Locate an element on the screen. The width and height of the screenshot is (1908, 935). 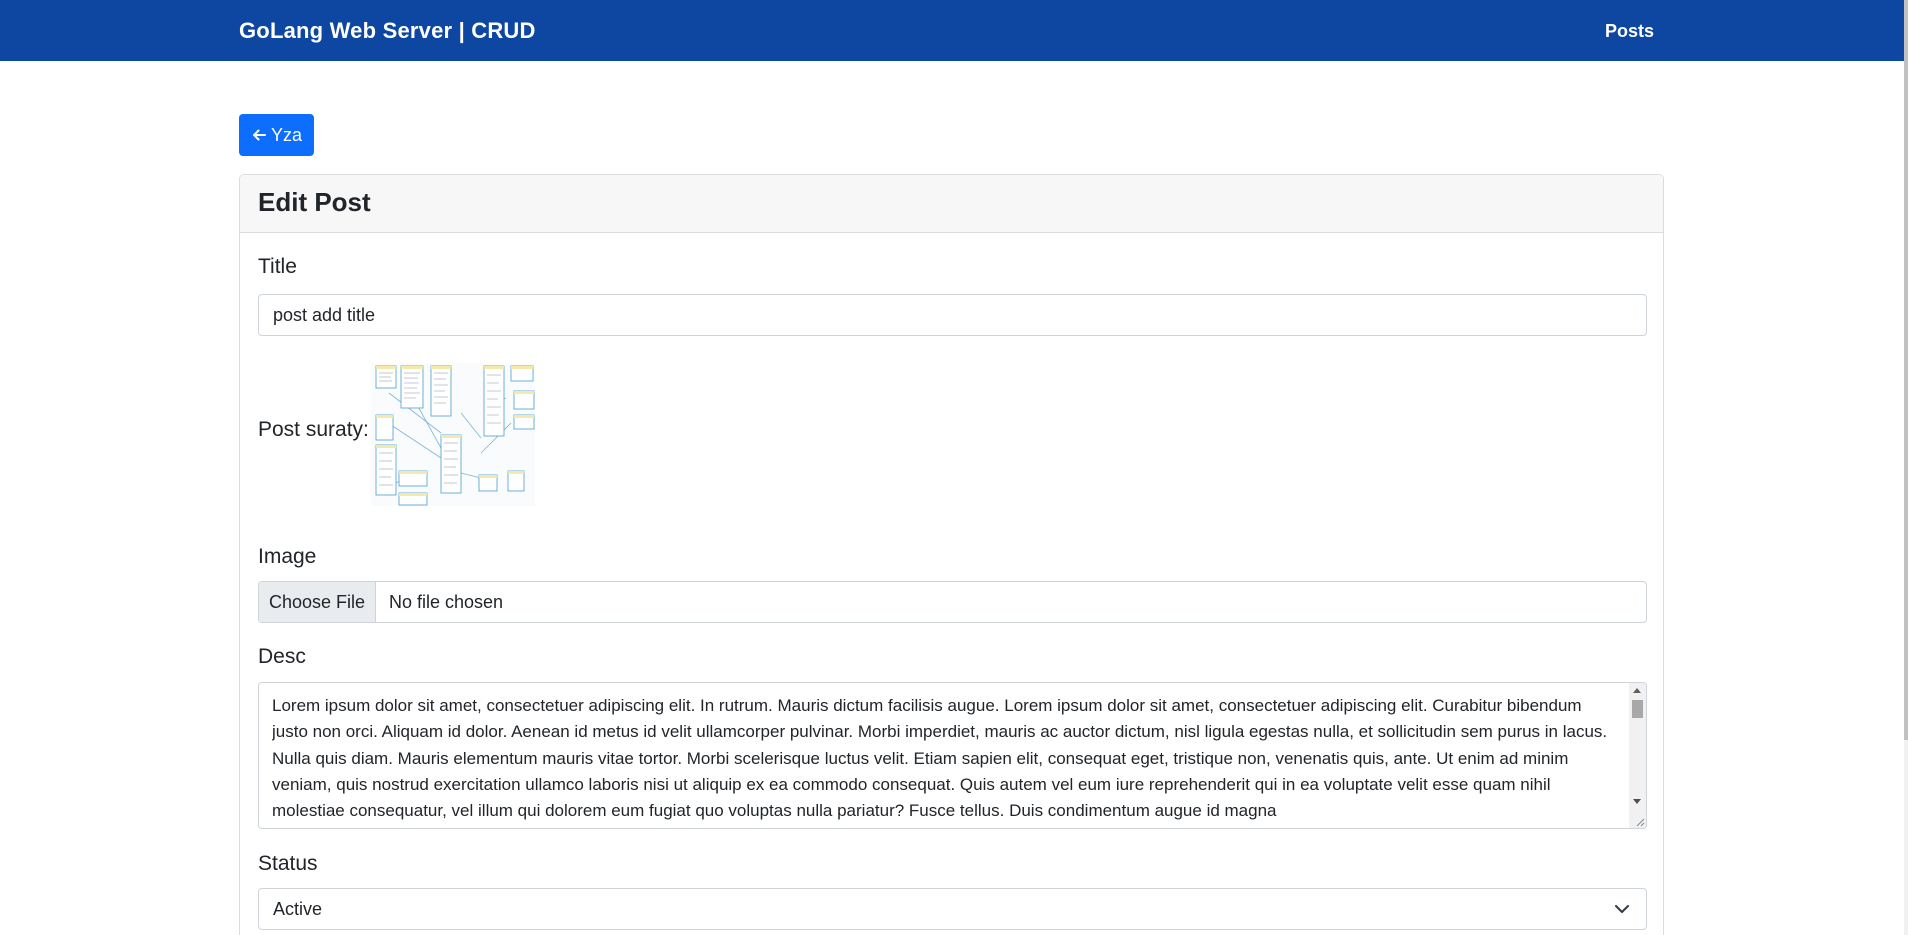
back-button: Yza is located at coordinates (276, 135).